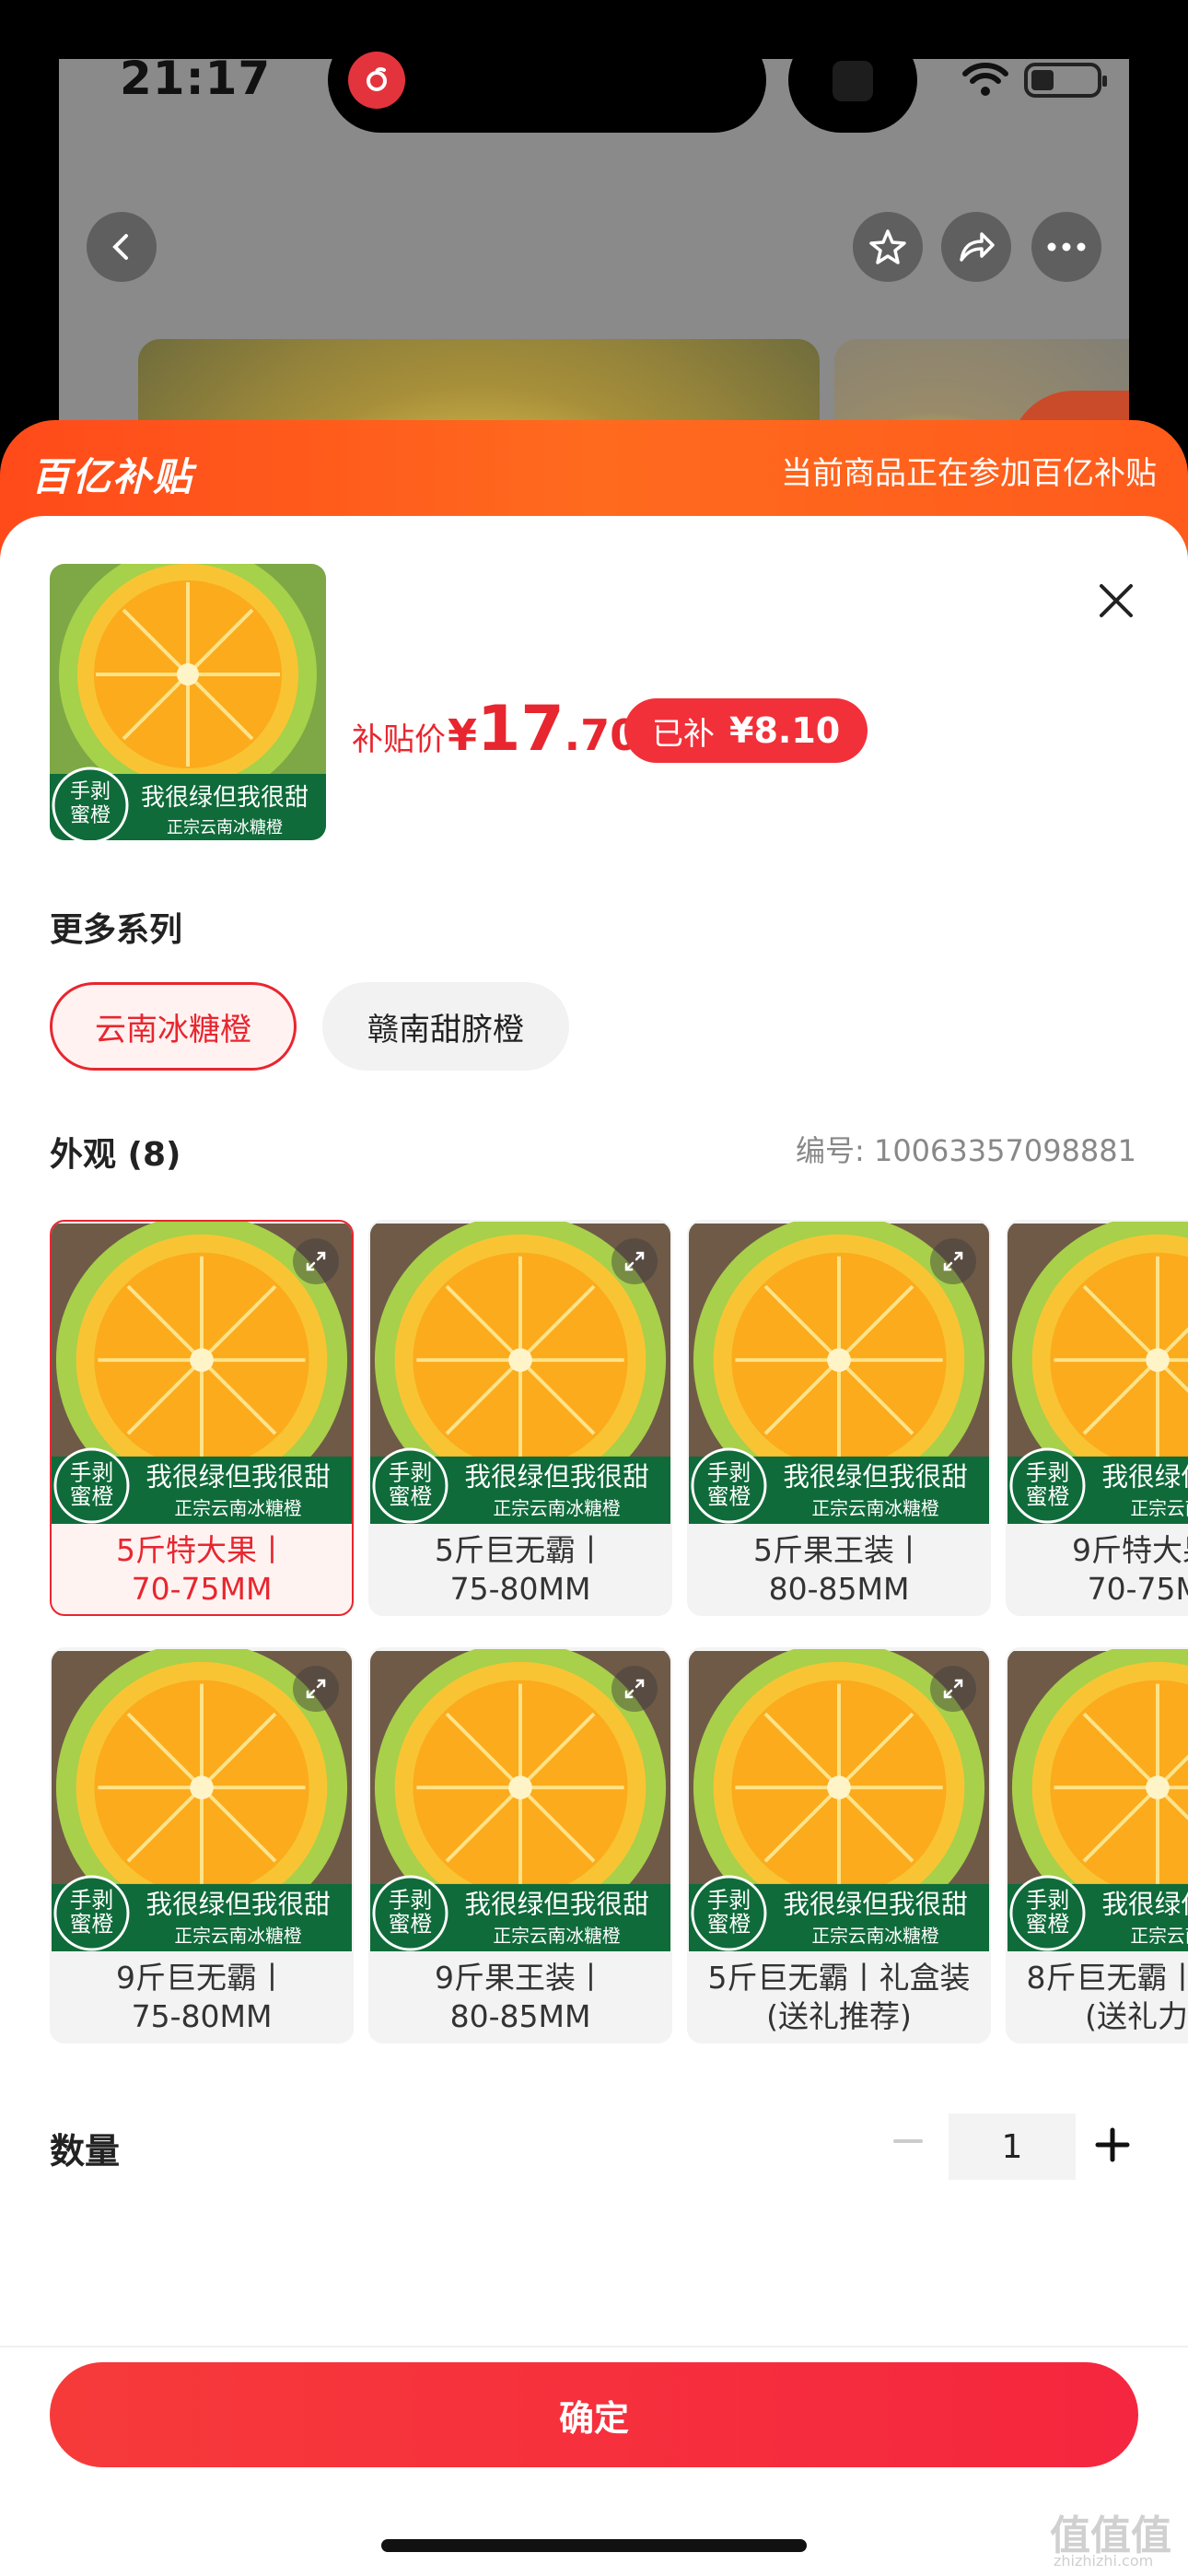  What do you see at coordinates (1130, 1569) in the screenshot?
I see `appearance-option-label: 9斤特大果丨 70-75MM` at bounding box center [1130, 1569].